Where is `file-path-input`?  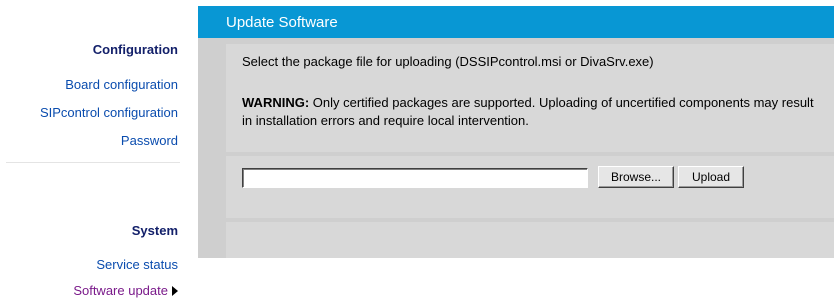 file-path-input is located at coordinates (415, 178).